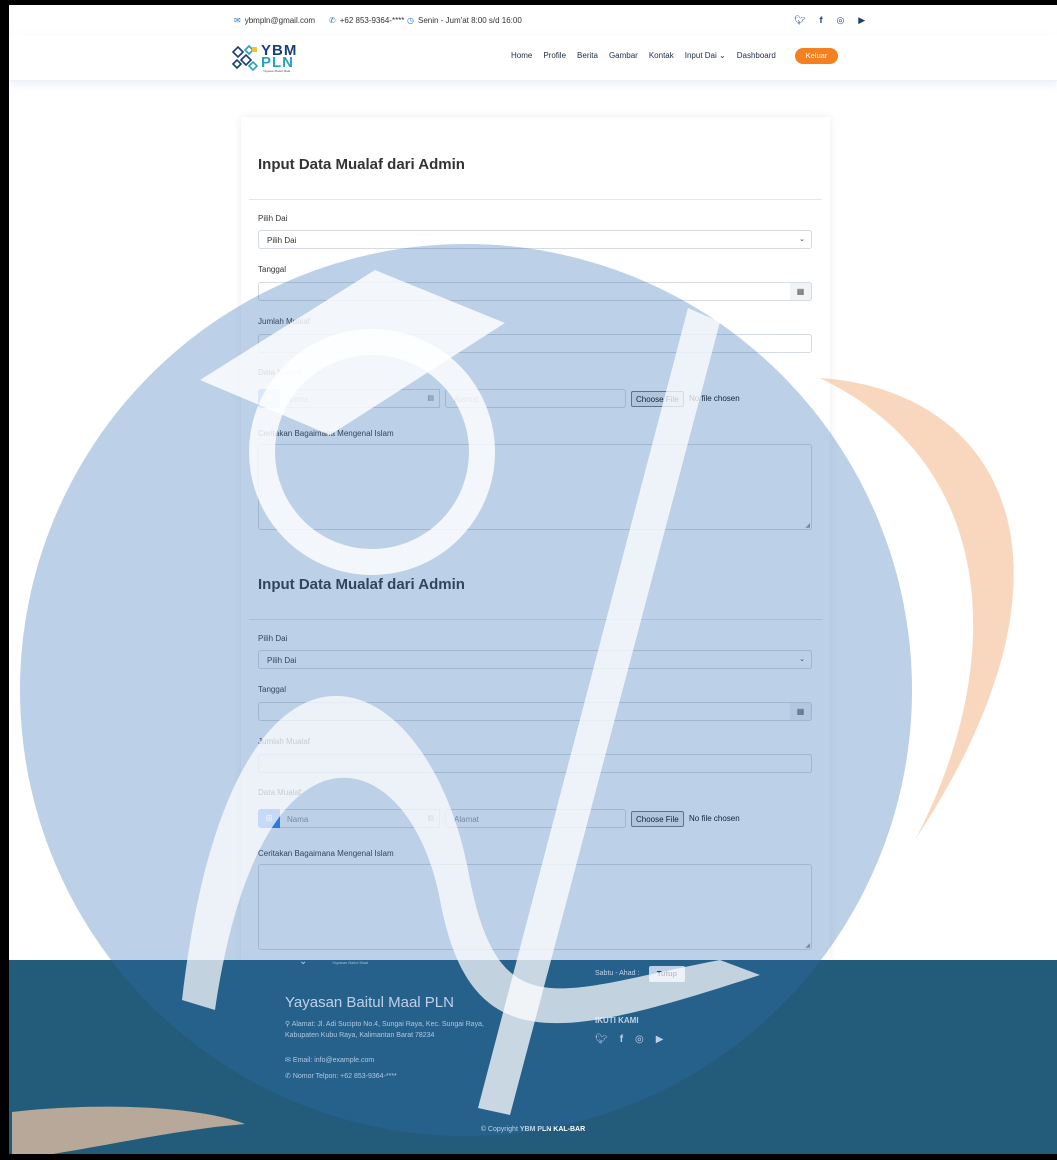 This screenshot has height=1160, width=1057. I want to click on logout-button: Keluar, so click(816, 56).